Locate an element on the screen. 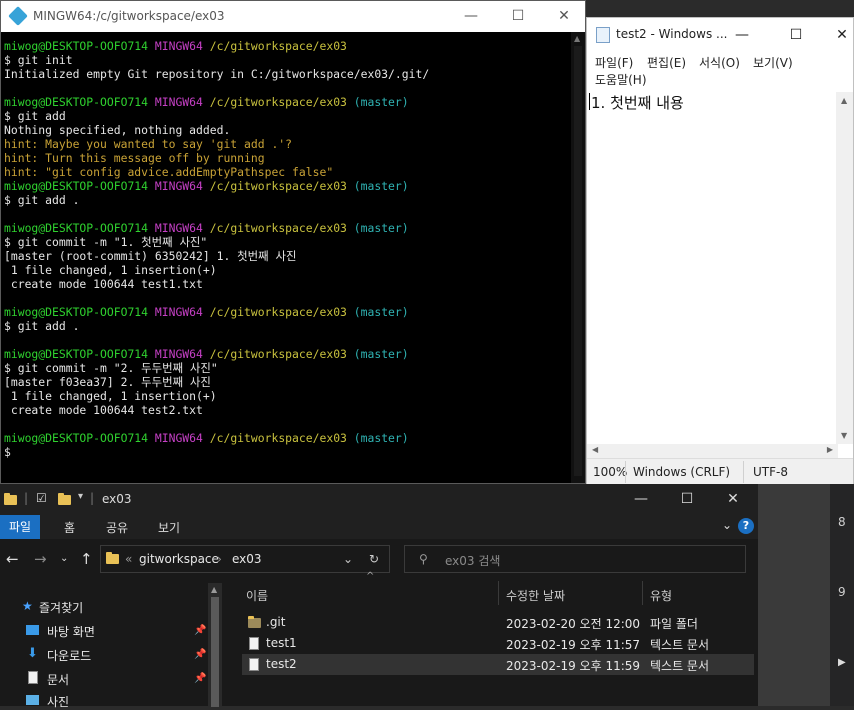  file-row: test1 2023-02-19 오후 11:57 텍스트 문서 is located at coordinates (498, 643).